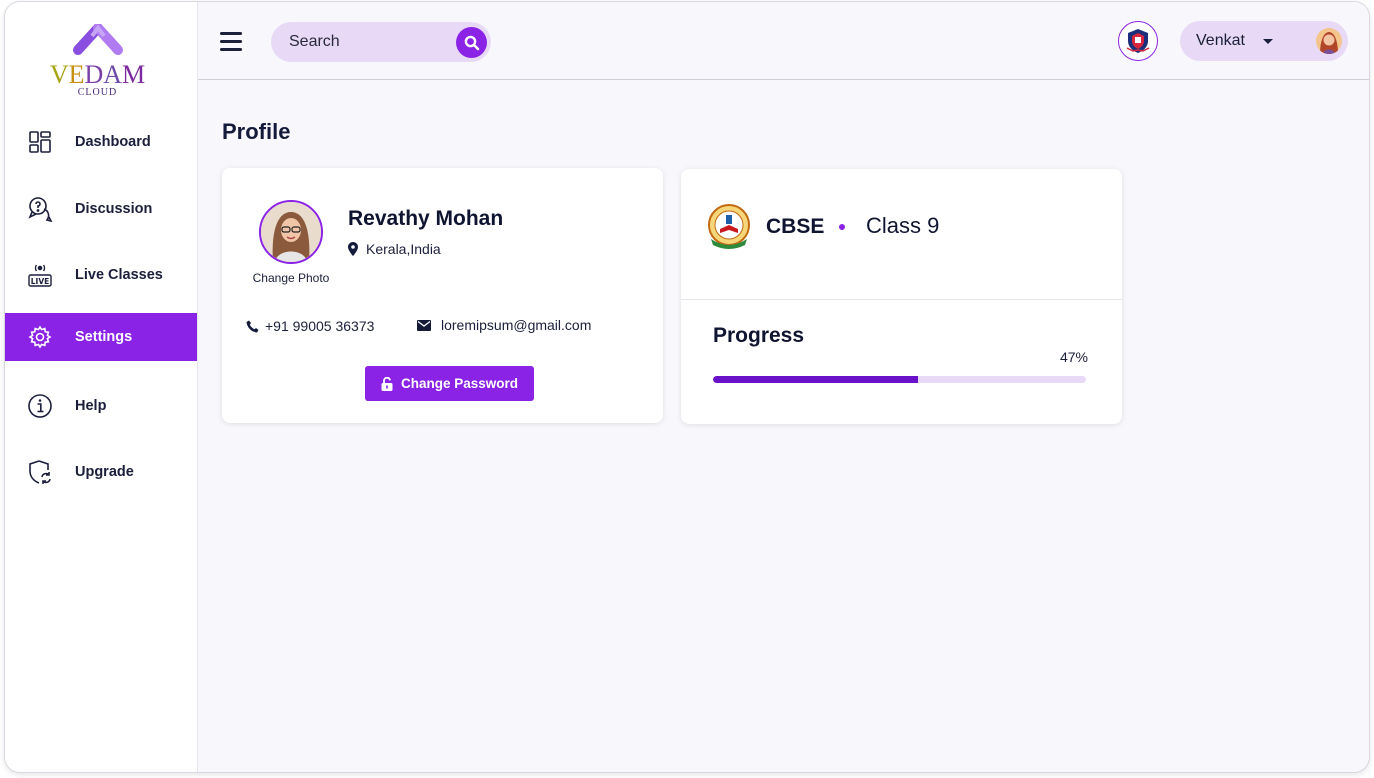  Describe the element at coordinates (783, 41) in the screenshot. I see `top-bar: Venkat` at that location.